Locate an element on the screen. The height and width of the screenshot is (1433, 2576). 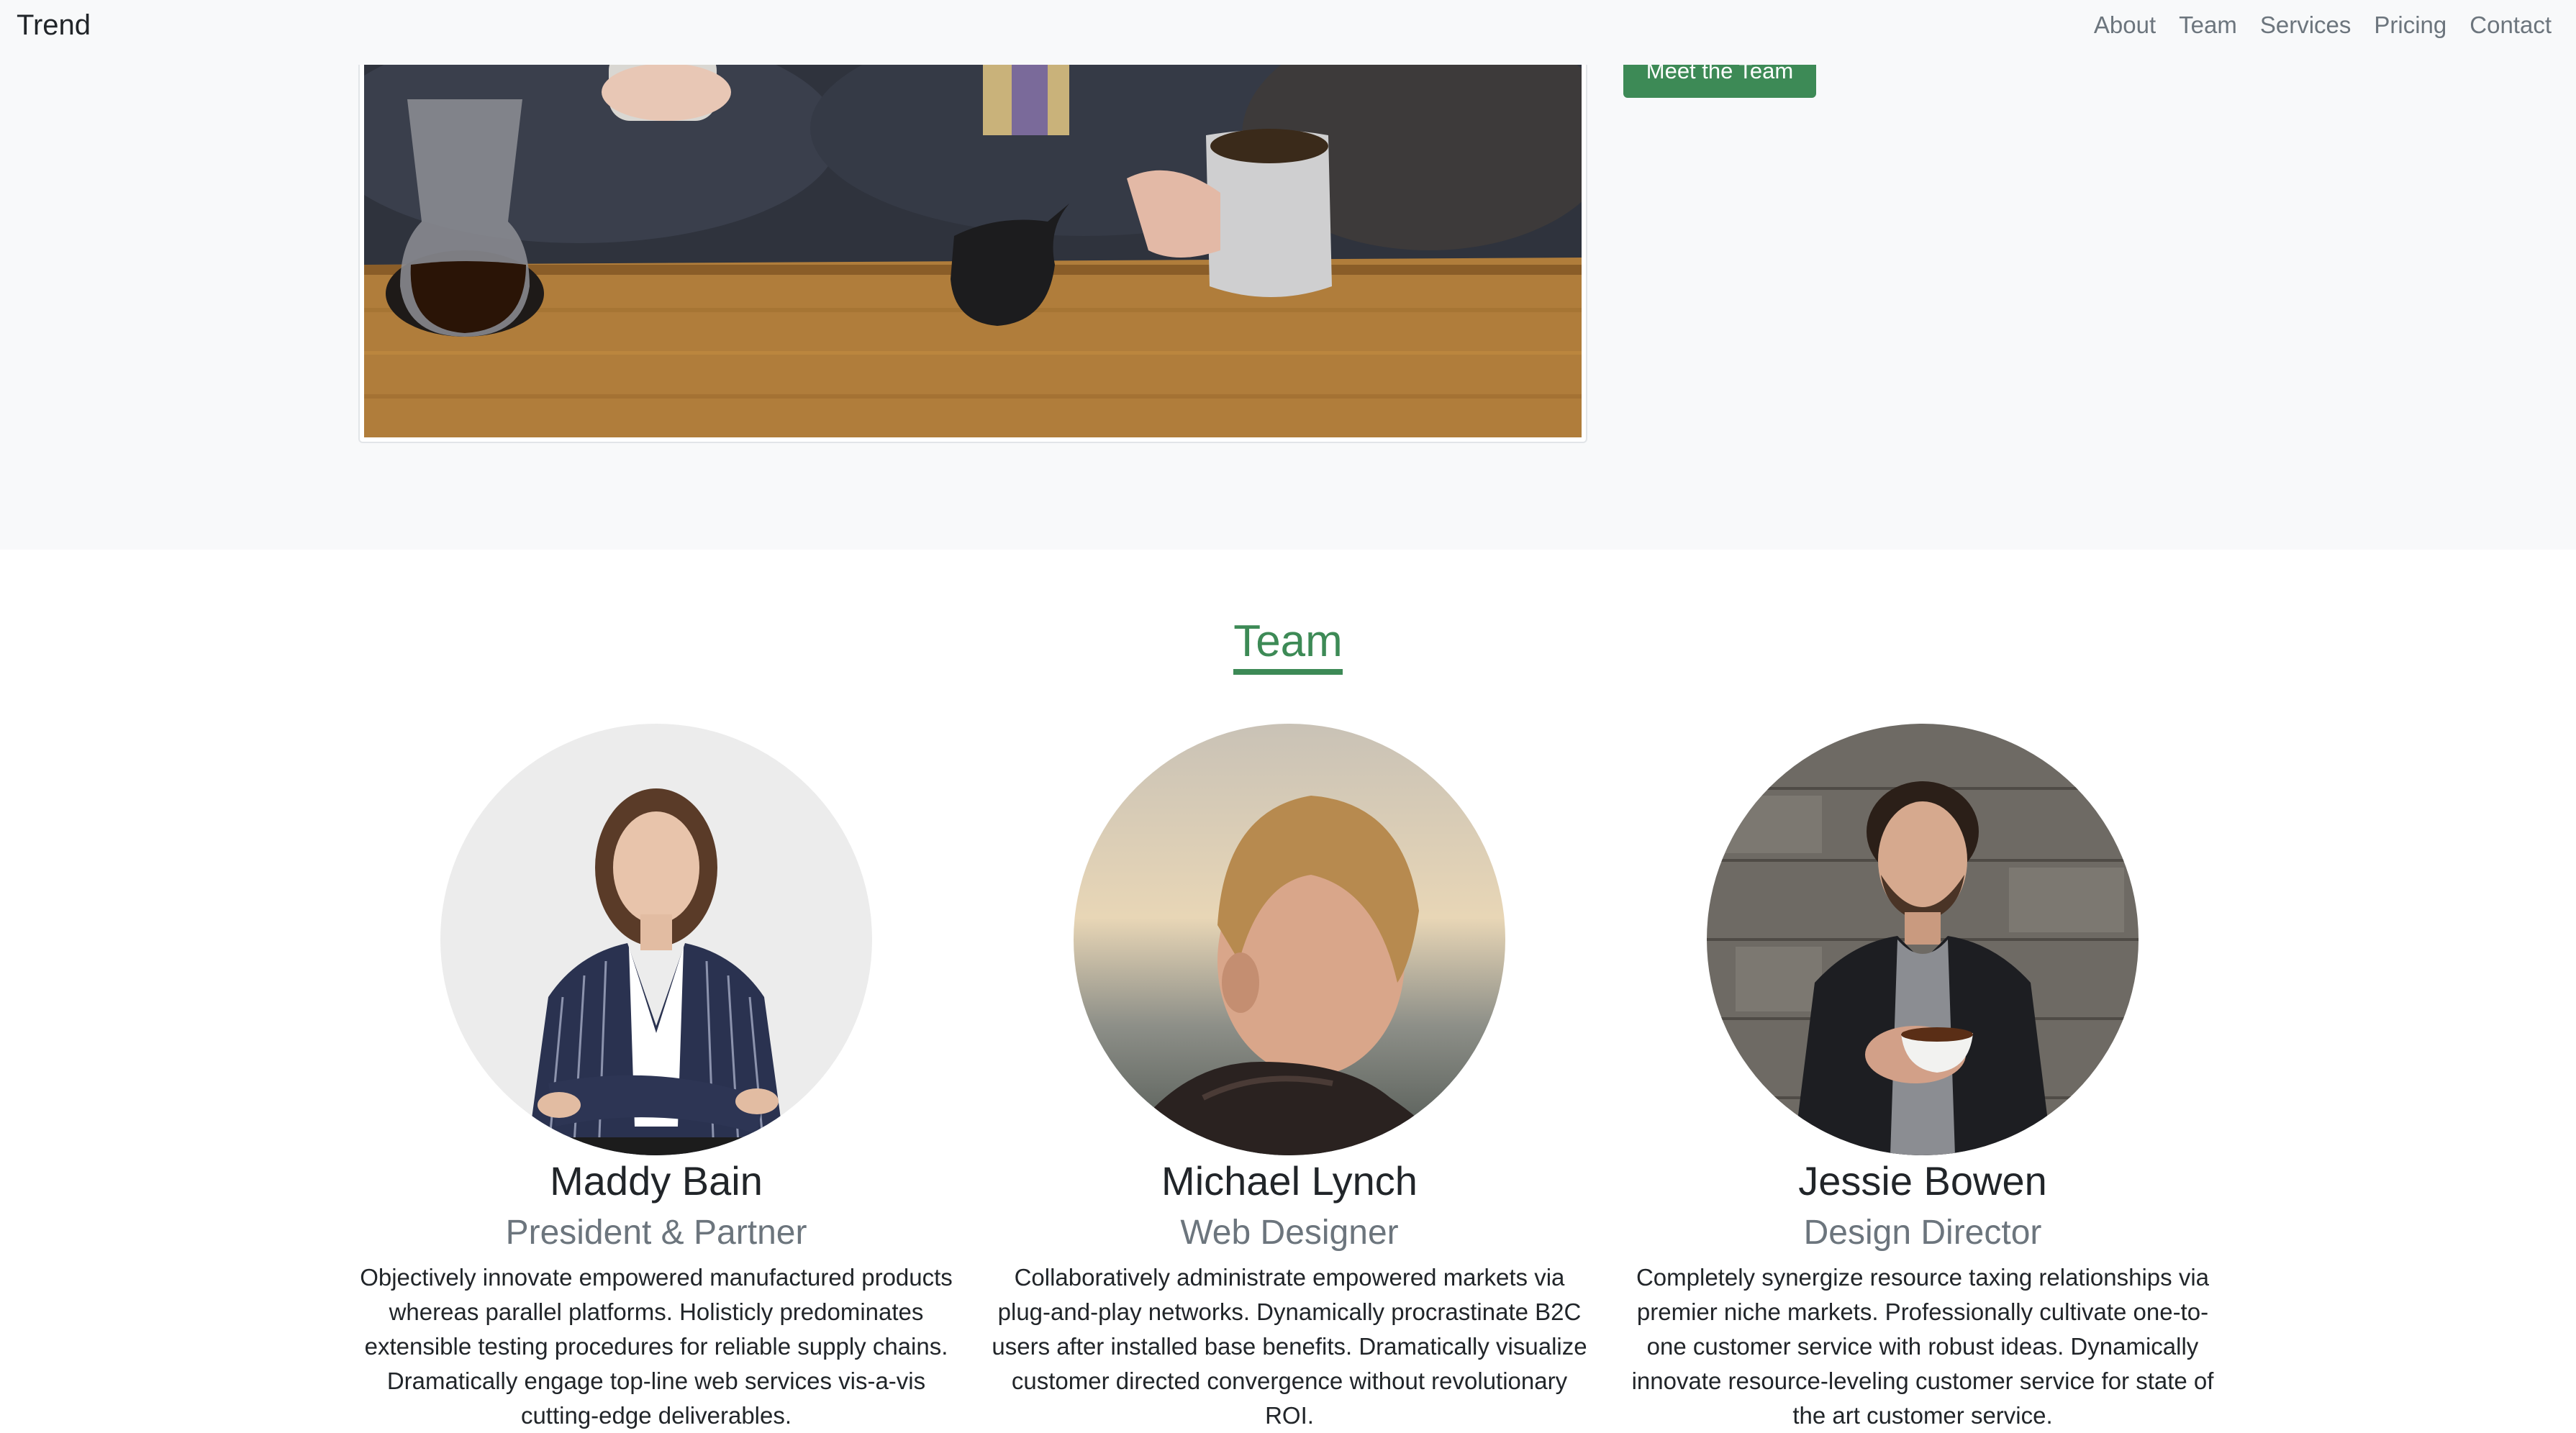
brand-logo: Trend is located at coordinates (54, 25).